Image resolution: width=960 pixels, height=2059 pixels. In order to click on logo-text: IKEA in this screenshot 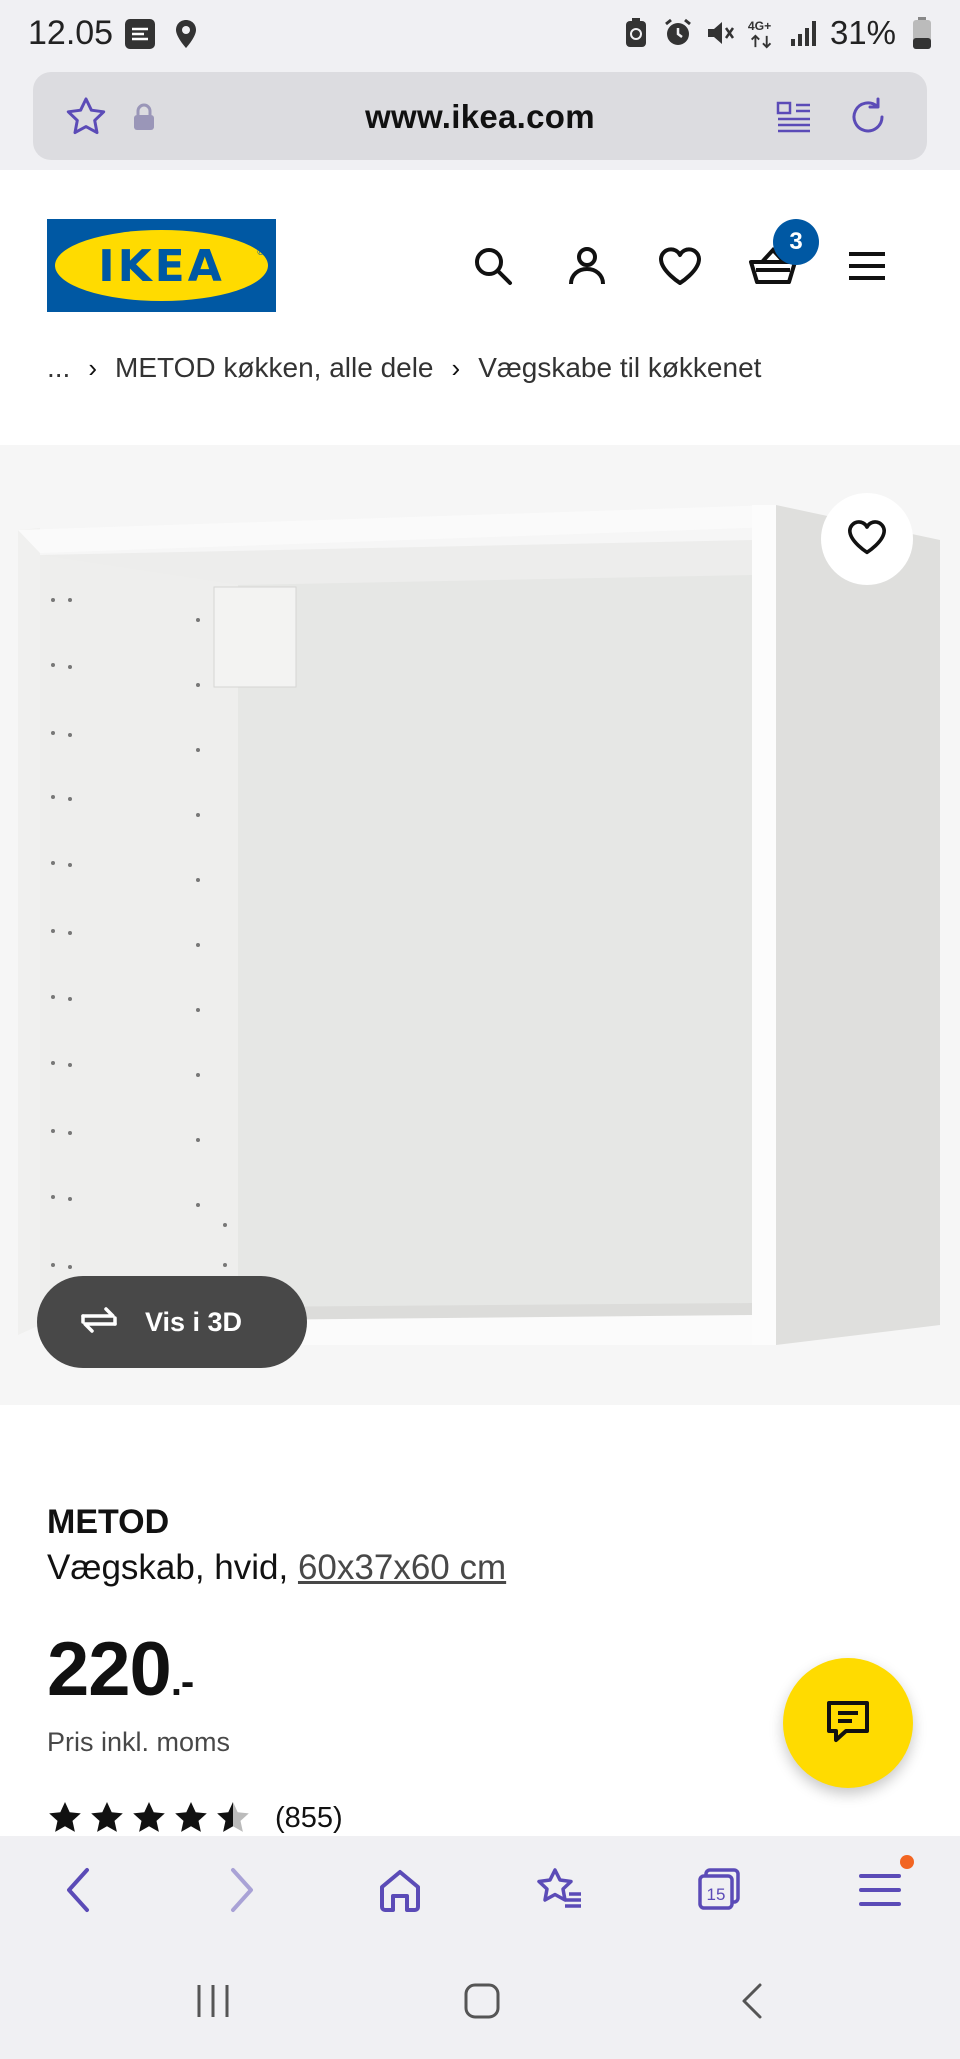, I will do `click(161, 266)`.